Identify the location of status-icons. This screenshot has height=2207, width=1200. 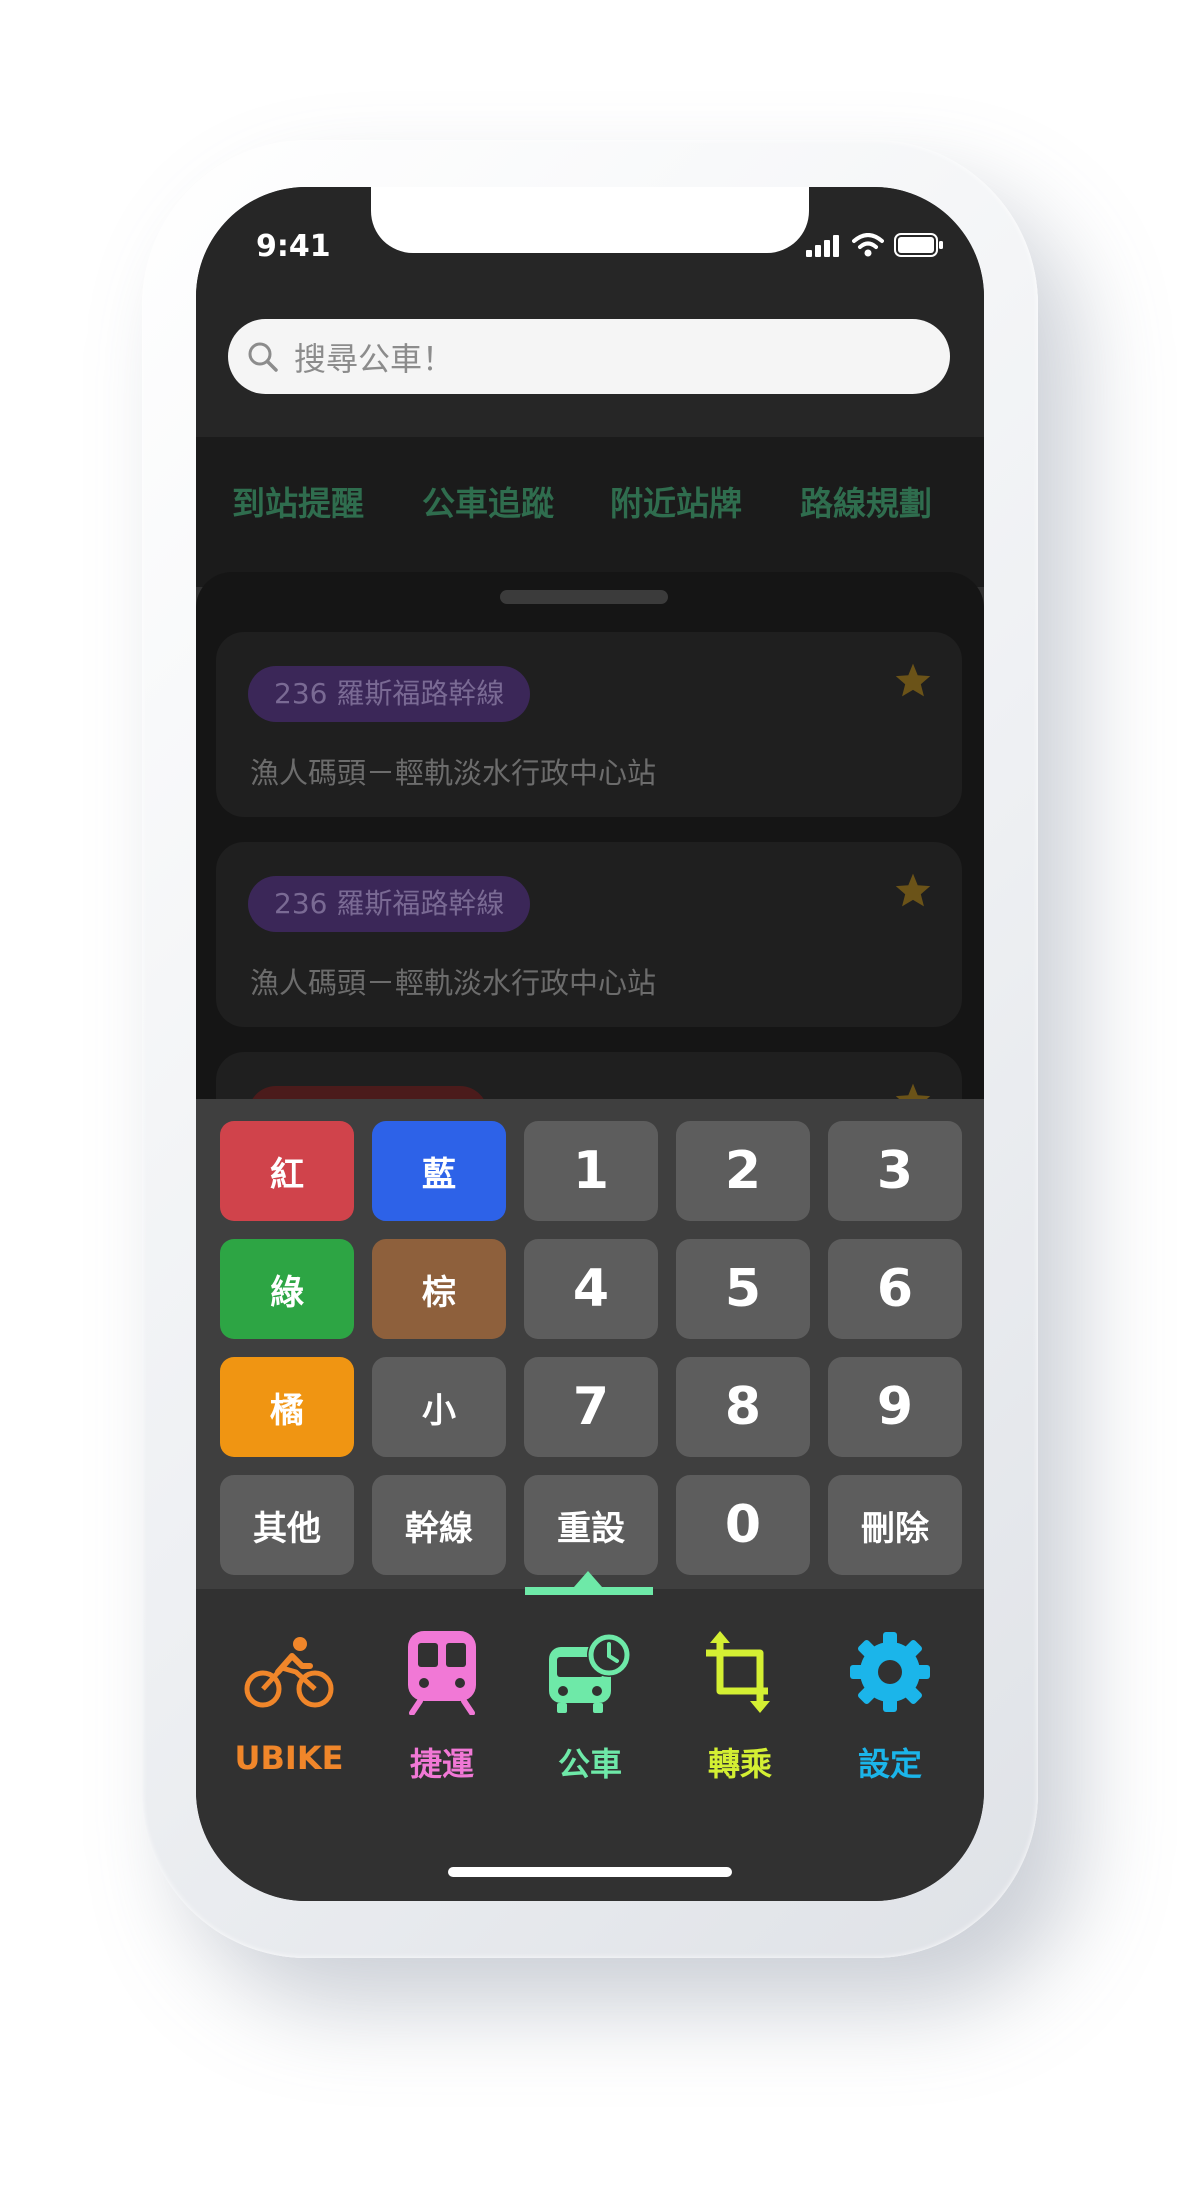
(875, 237).